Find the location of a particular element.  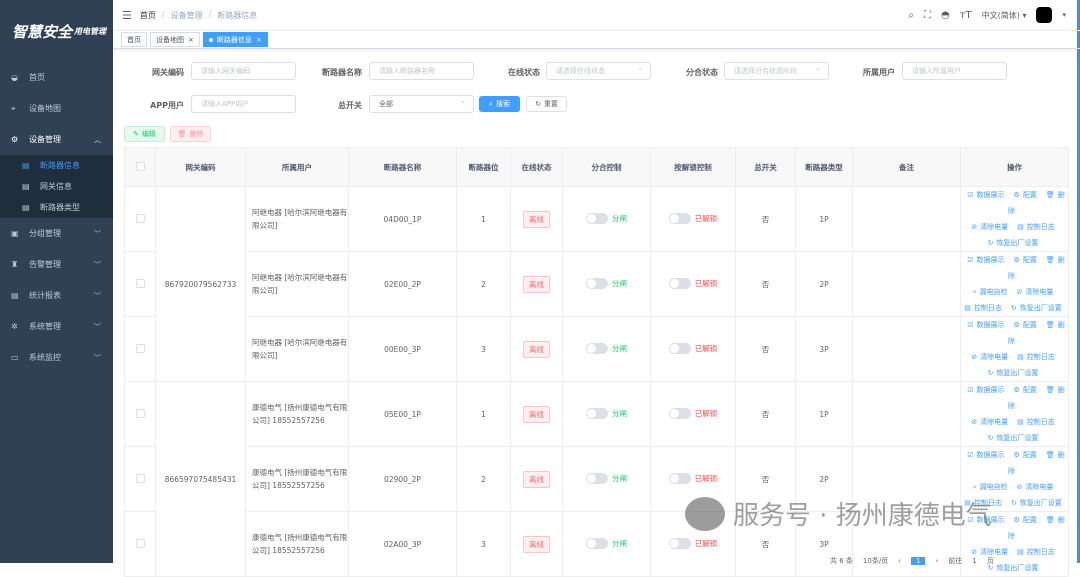

tag-home: 首页 is located at coordinates (134, 39).